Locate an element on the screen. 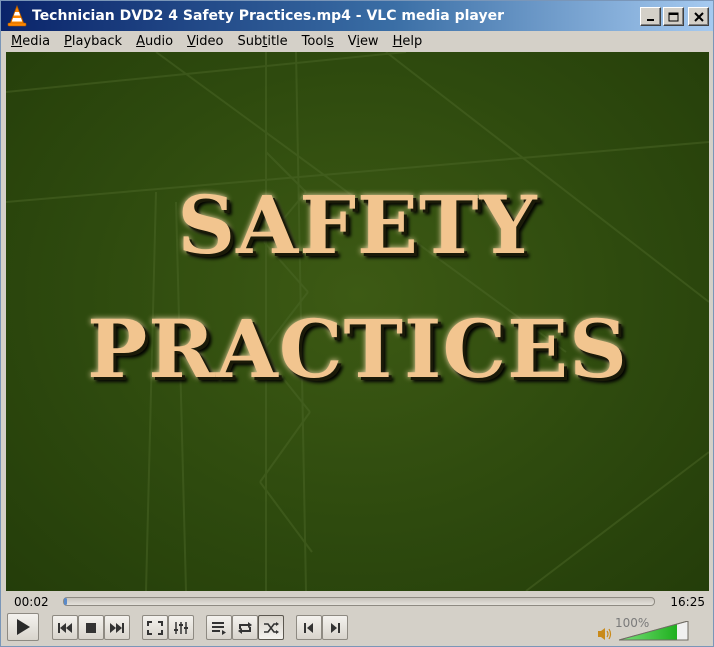 The height and width of the screenshot is (647, 714). shuffle-button is located at coordinates (271, 627).